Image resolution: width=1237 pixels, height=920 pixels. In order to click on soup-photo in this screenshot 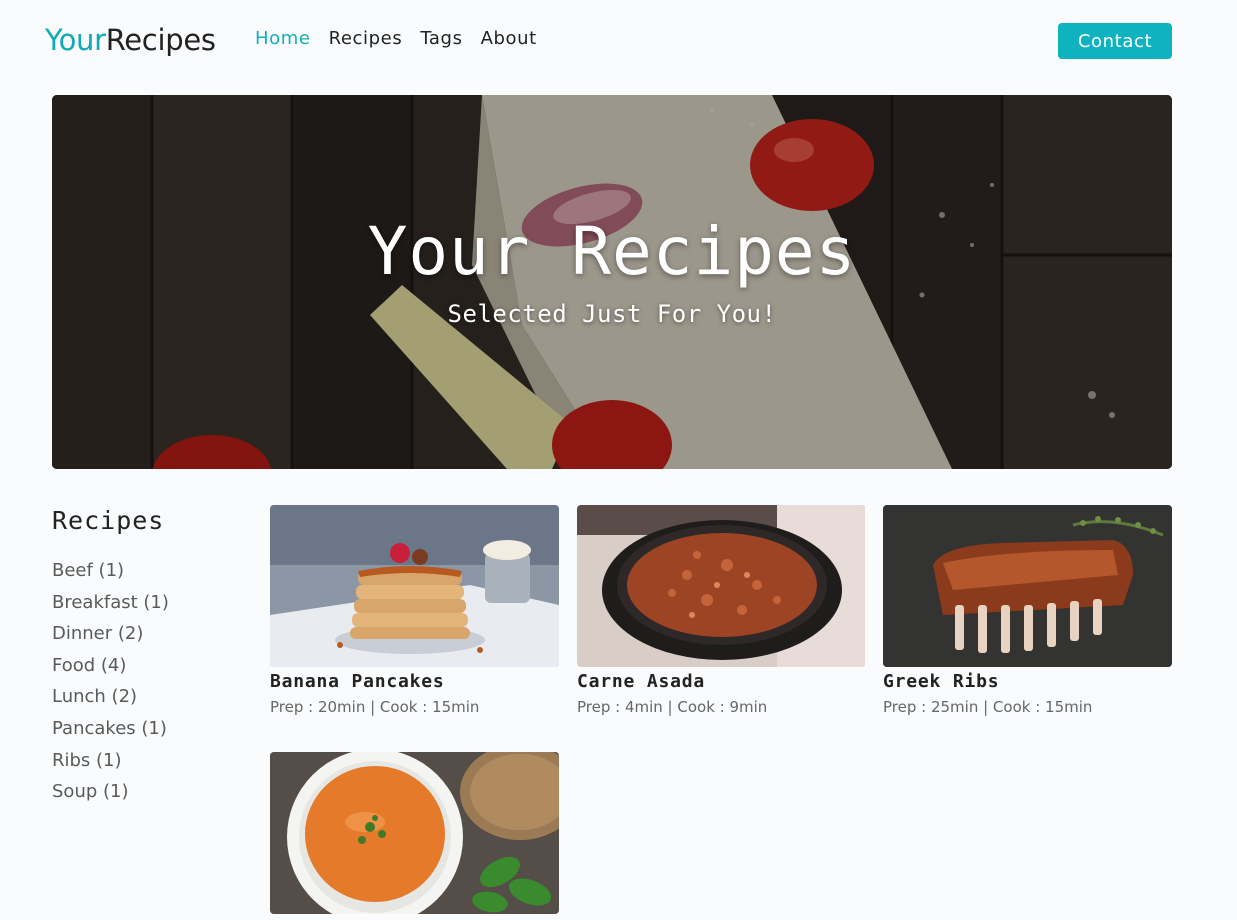, I will do `click(414, 833)`.